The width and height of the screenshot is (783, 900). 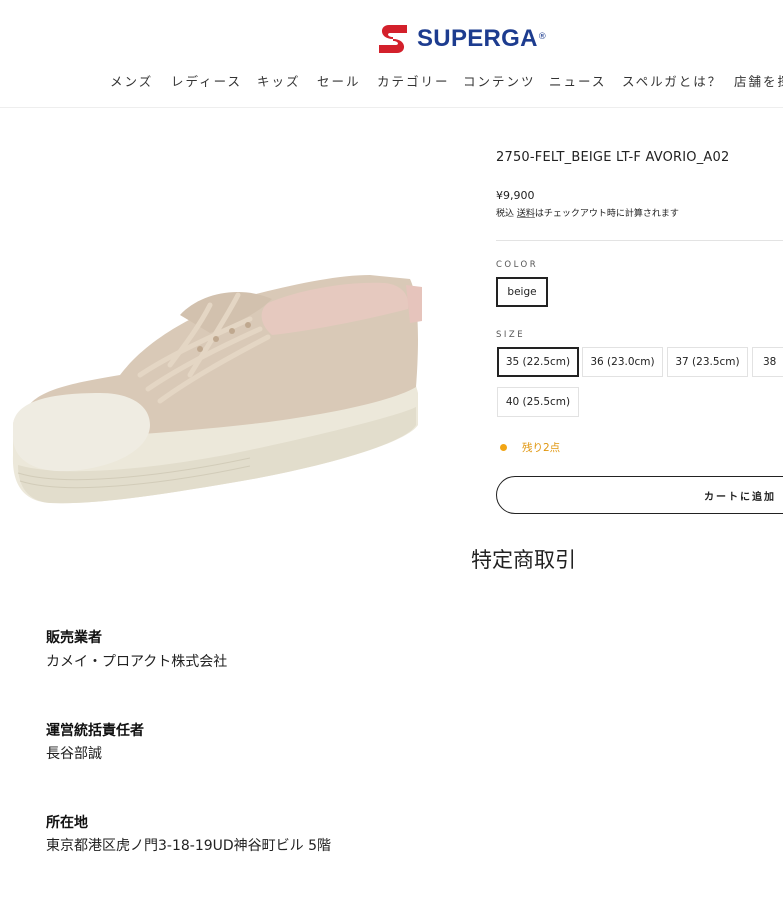 What do you see at coordinates (526, 214) in the screenshot?
I see `shipping-link: 送料` at bounding box center [526, 214].